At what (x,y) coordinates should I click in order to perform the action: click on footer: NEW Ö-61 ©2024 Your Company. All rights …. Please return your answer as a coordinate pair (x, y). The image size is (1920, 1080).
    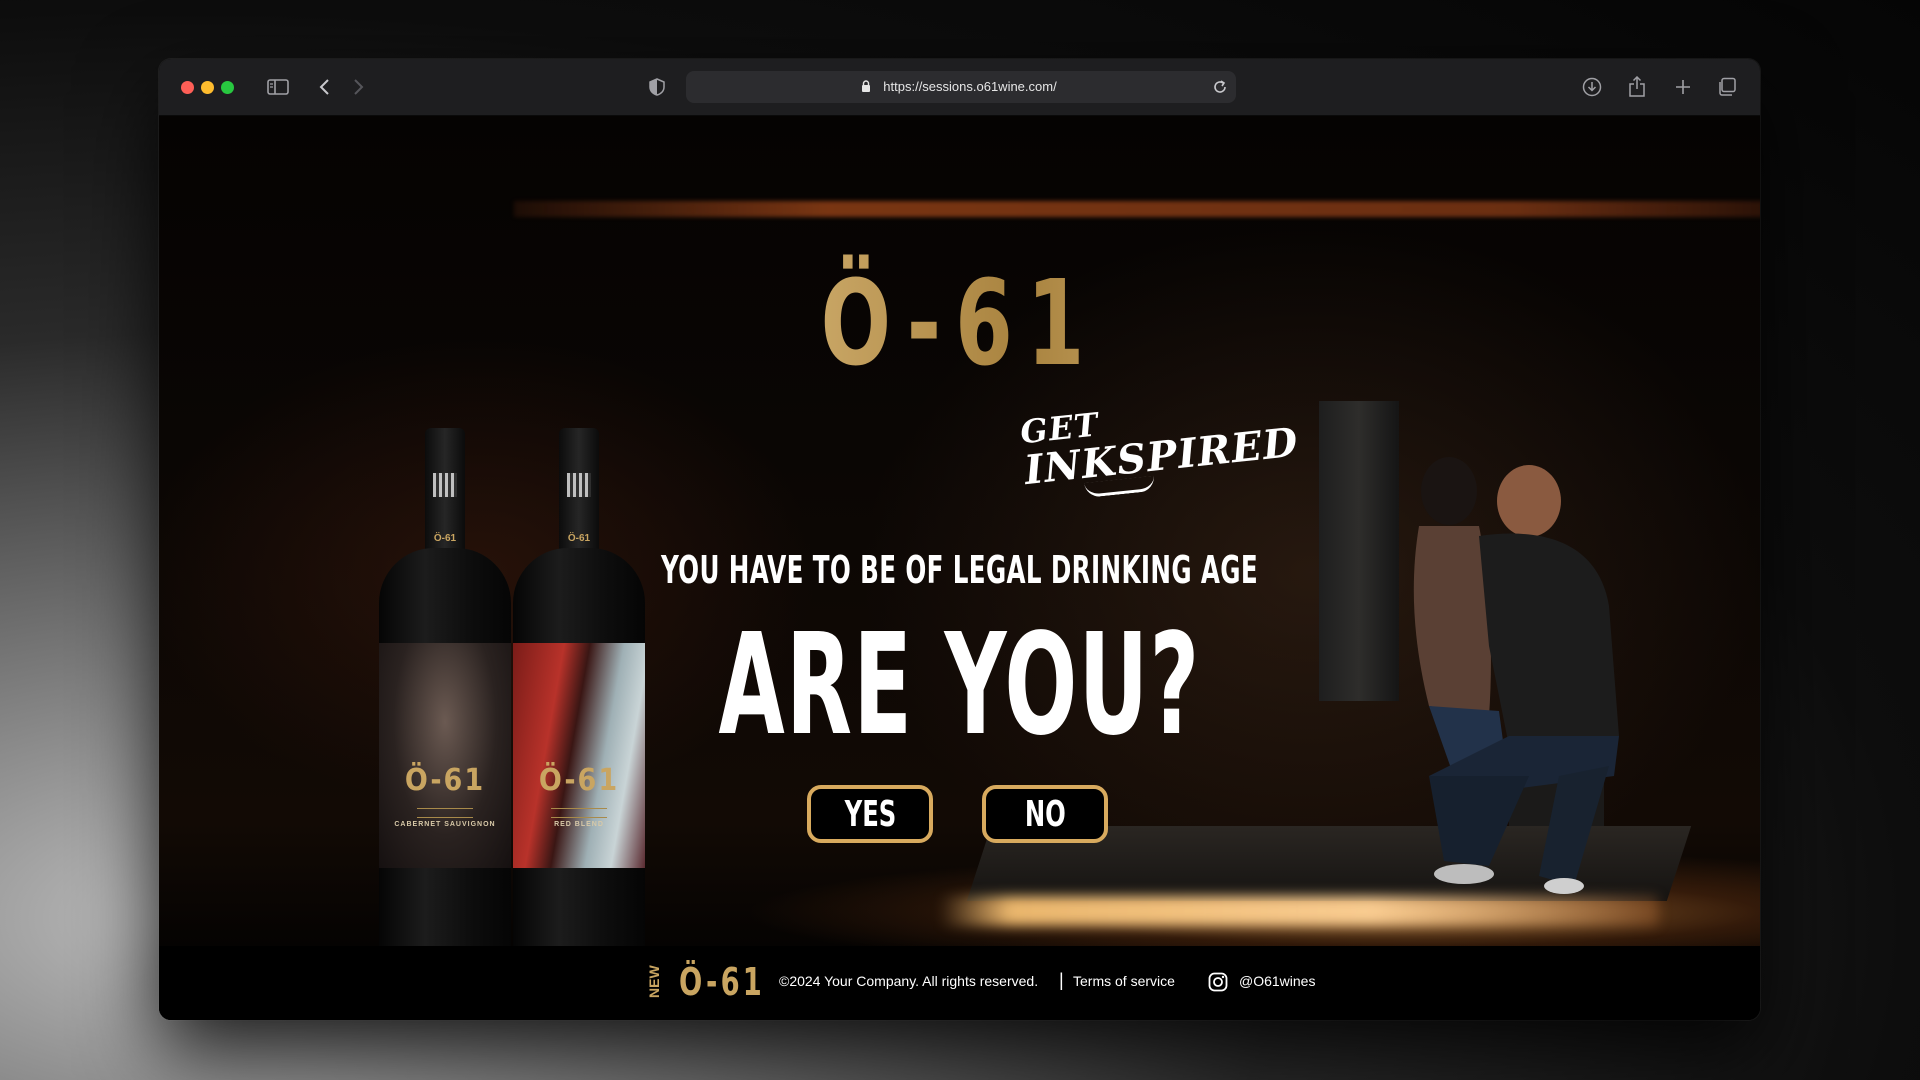
    Looking at the image, I should click on (959, 983).